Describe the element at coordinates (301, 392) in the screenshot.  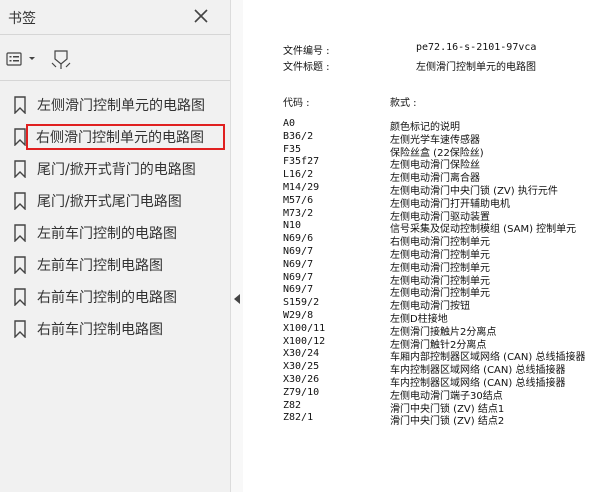
I see `part-code: Z79/10` at that location.